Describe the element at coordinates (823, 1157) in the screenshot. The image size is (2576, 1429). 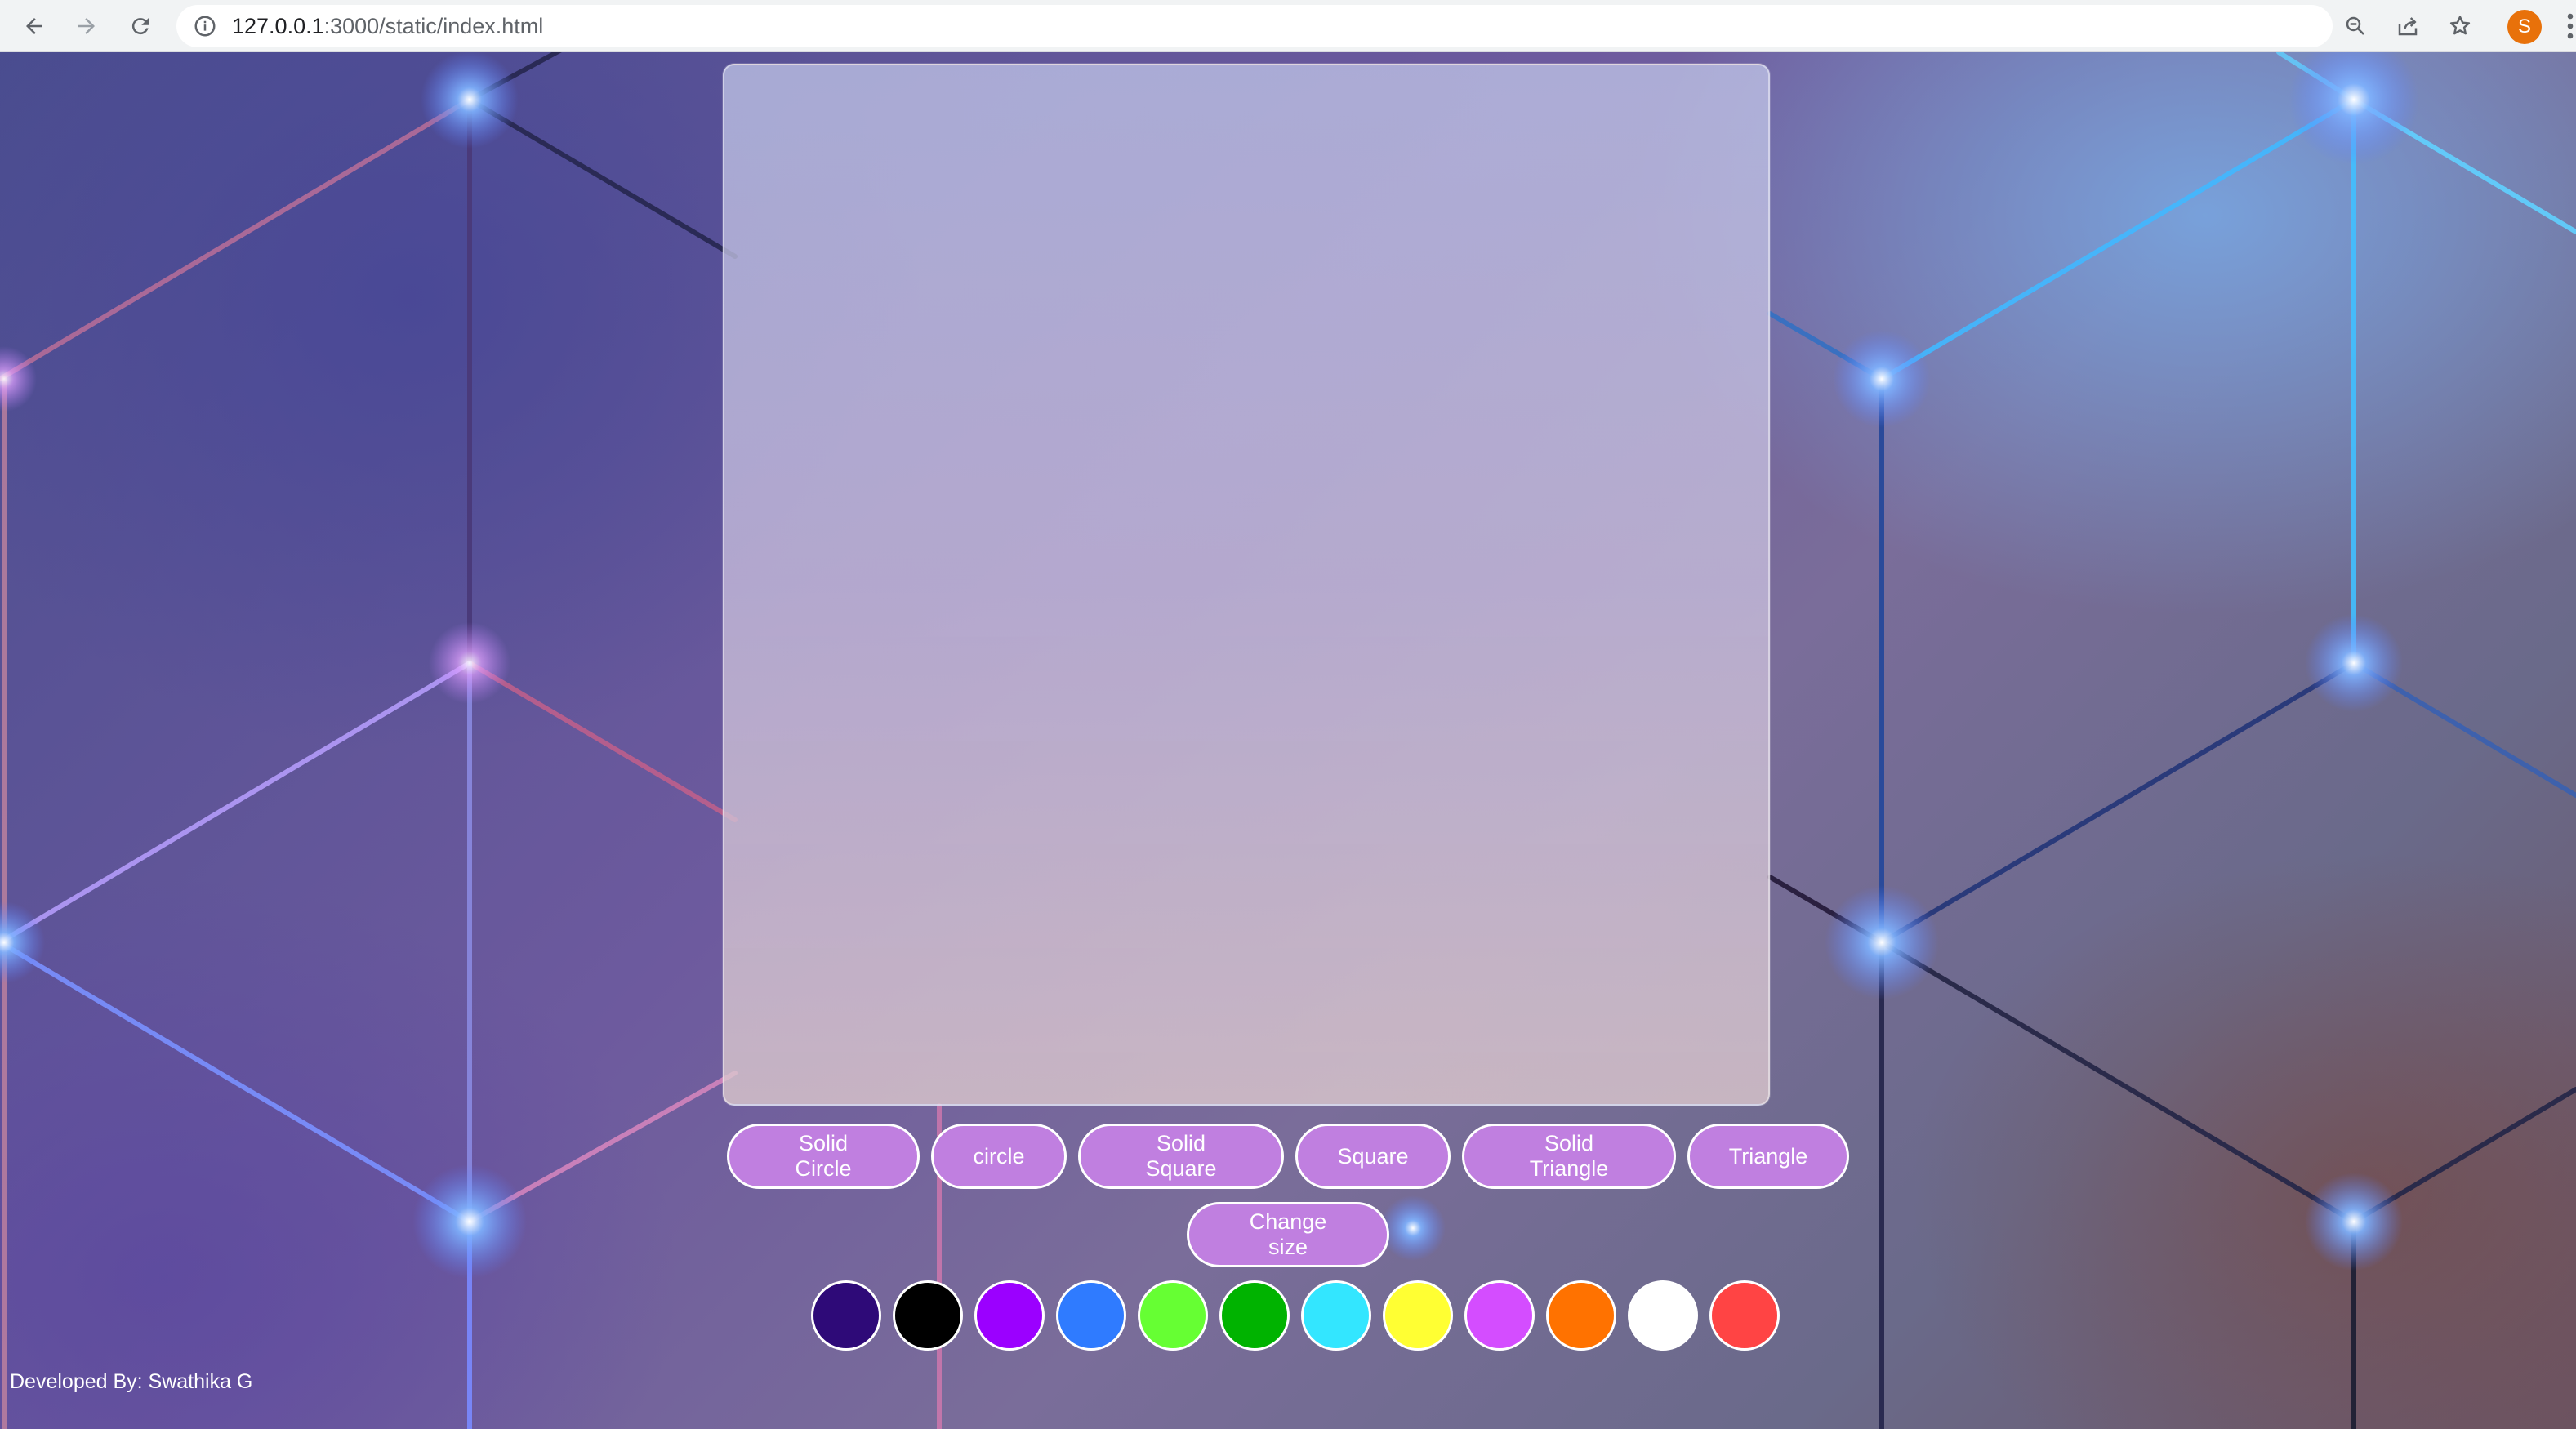
I see `solid-circle-button: Solid Circle` at that location.